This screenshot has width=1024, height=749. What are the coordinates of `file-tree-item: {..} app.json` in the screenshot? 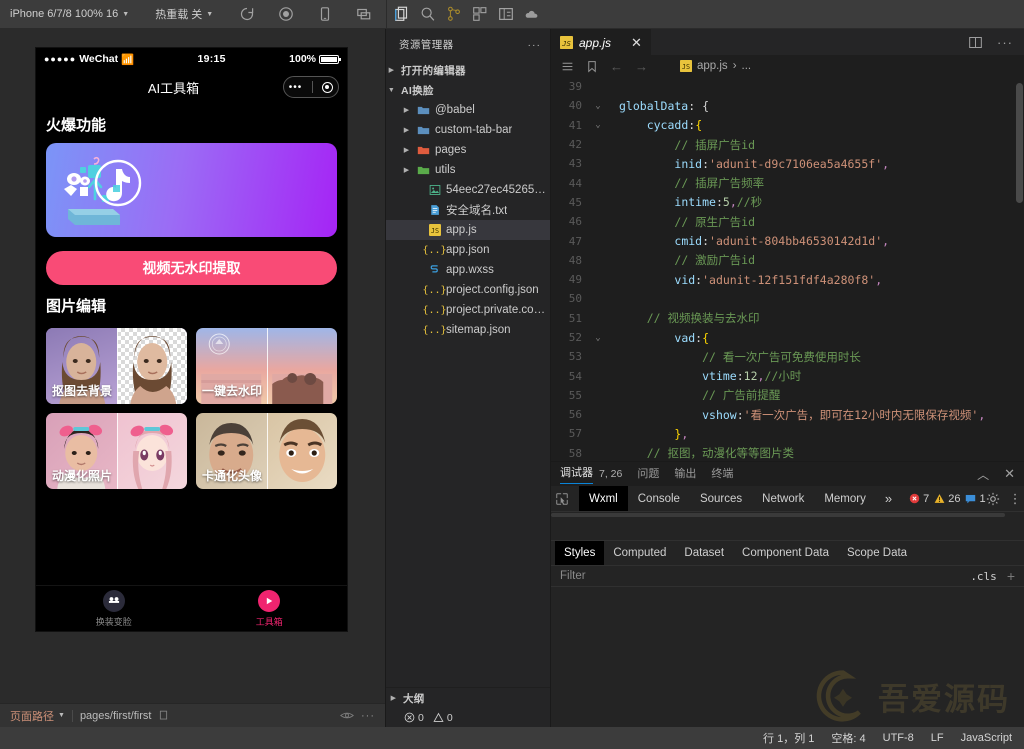 It's located at (468, 250).